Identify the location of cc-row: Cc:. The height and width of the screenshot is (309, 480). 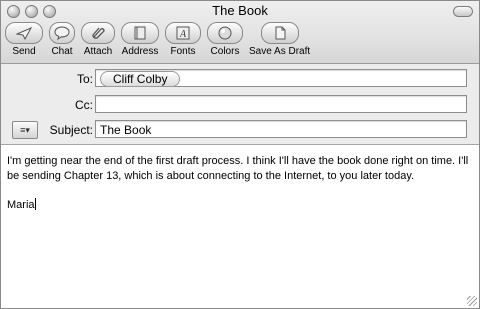
(240, 105).